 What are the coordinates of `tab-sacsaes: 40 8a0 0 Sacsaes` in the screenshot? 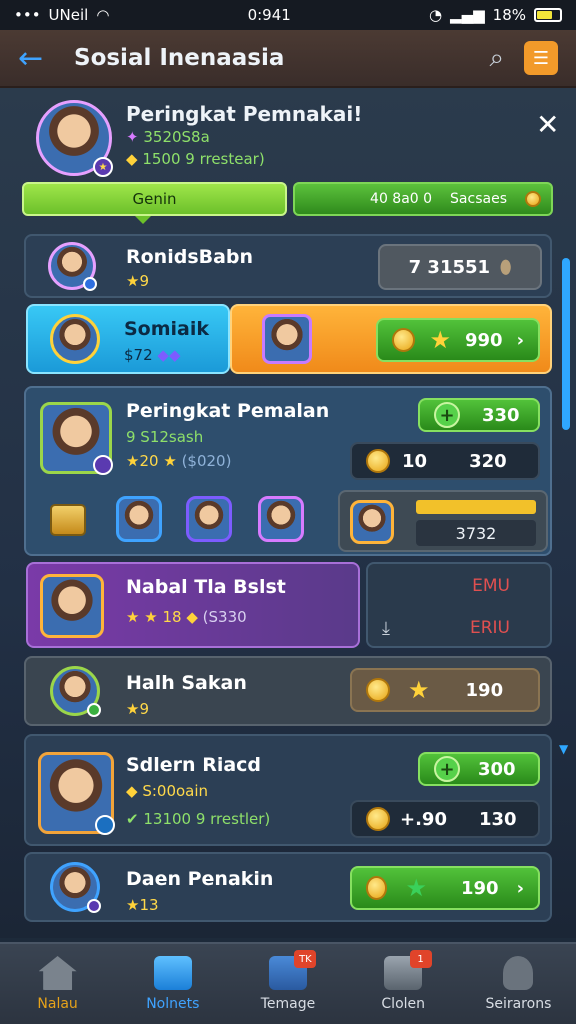 It's located at (423, 199).